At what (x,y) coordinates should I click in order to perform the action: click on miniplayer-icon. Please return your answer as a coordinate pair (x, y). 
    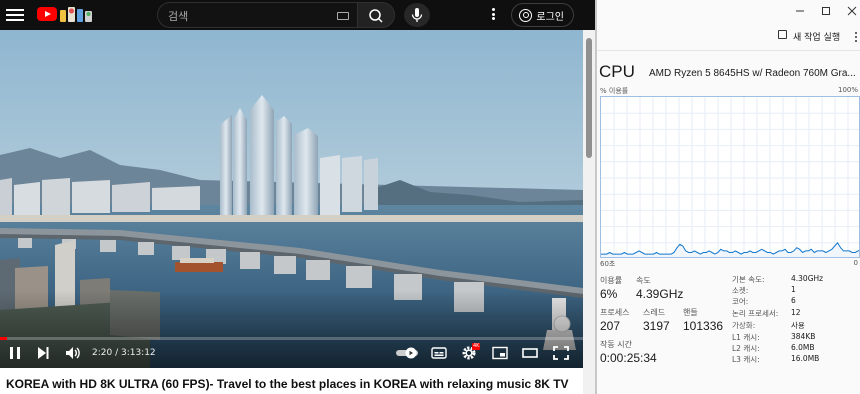
    Looking at the image, I should click on (500, 353).